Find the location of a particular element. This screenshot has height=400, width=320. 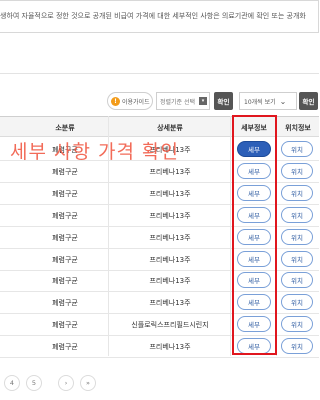

page-4-button: 4 is located at coordinates (12, 383).